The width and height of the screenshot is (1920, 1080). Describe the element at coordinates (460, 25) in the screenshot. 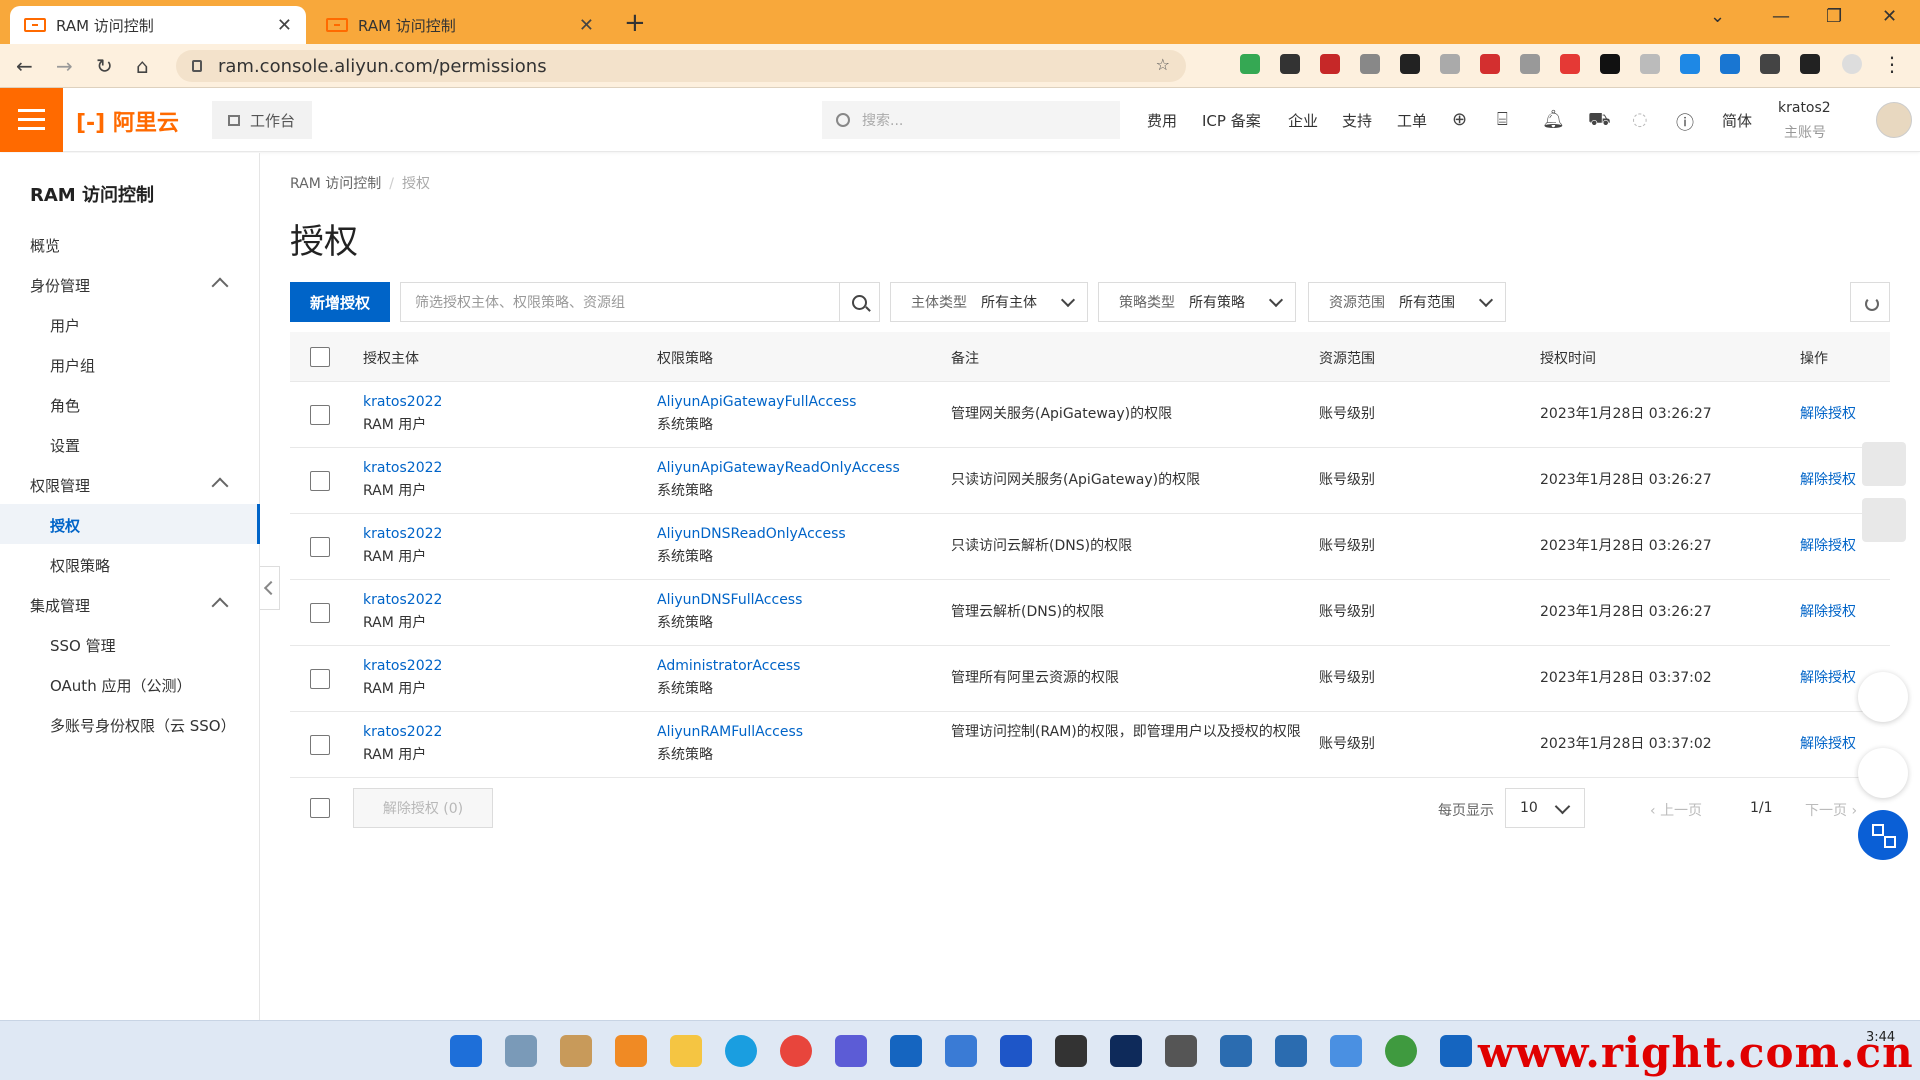

I see `browser-tab: RAM 访问控制 ✕` at that location.